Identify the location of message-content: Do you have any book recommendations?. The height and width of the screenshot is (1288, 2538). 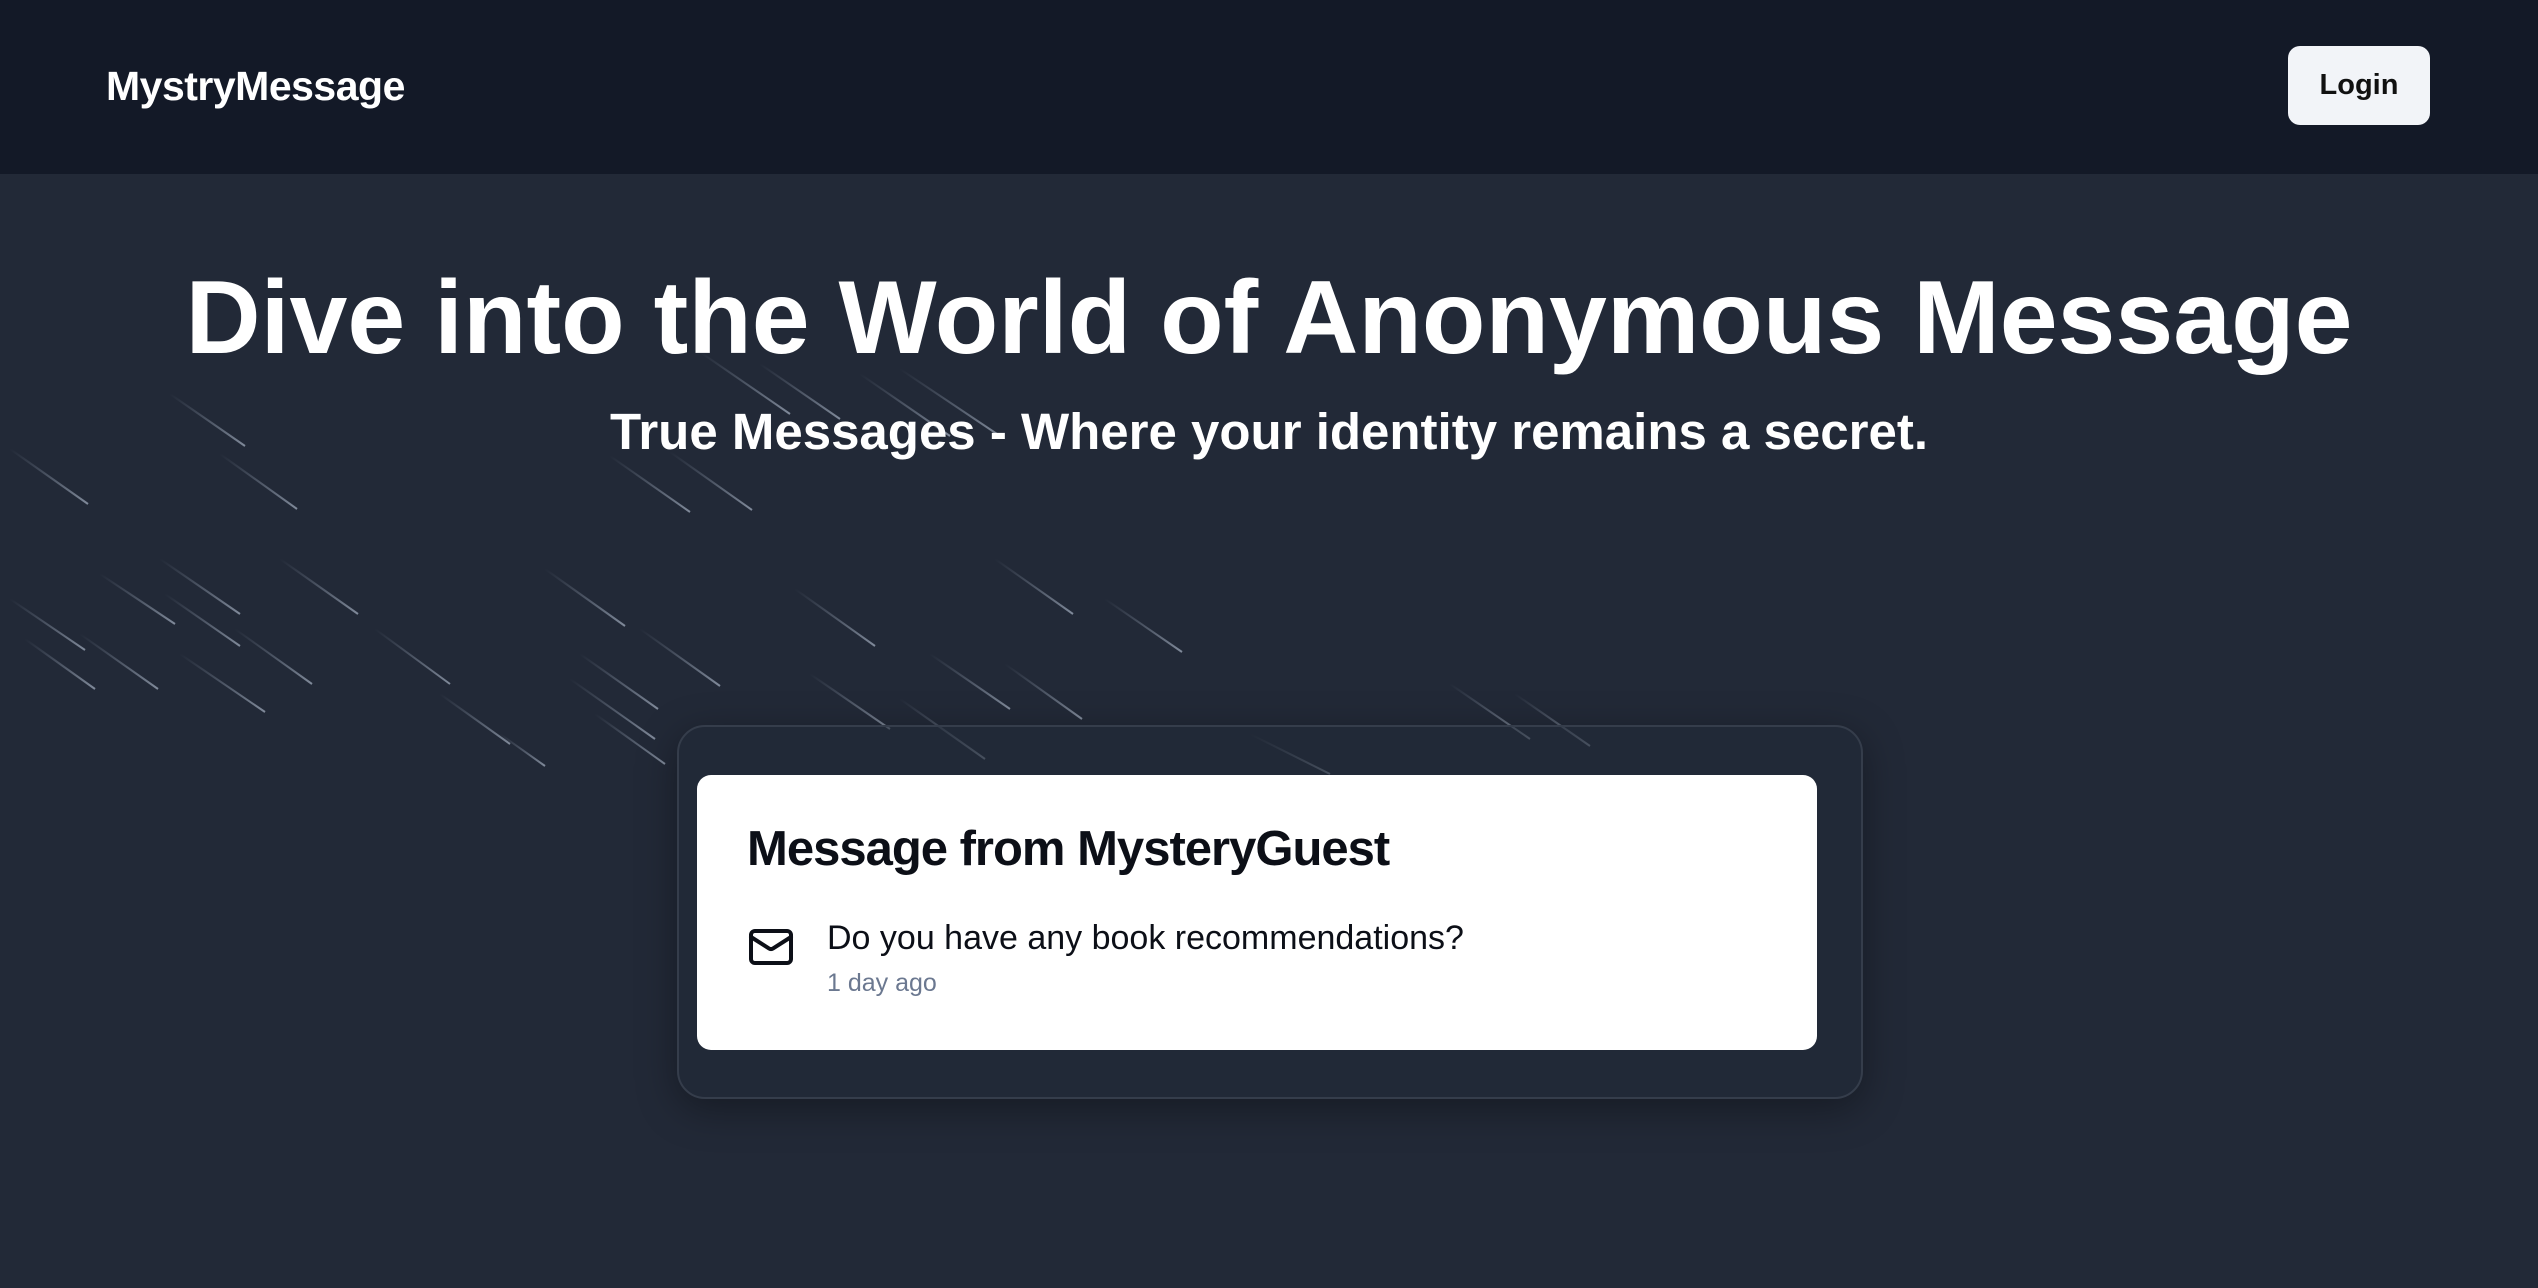
(1145, 938).